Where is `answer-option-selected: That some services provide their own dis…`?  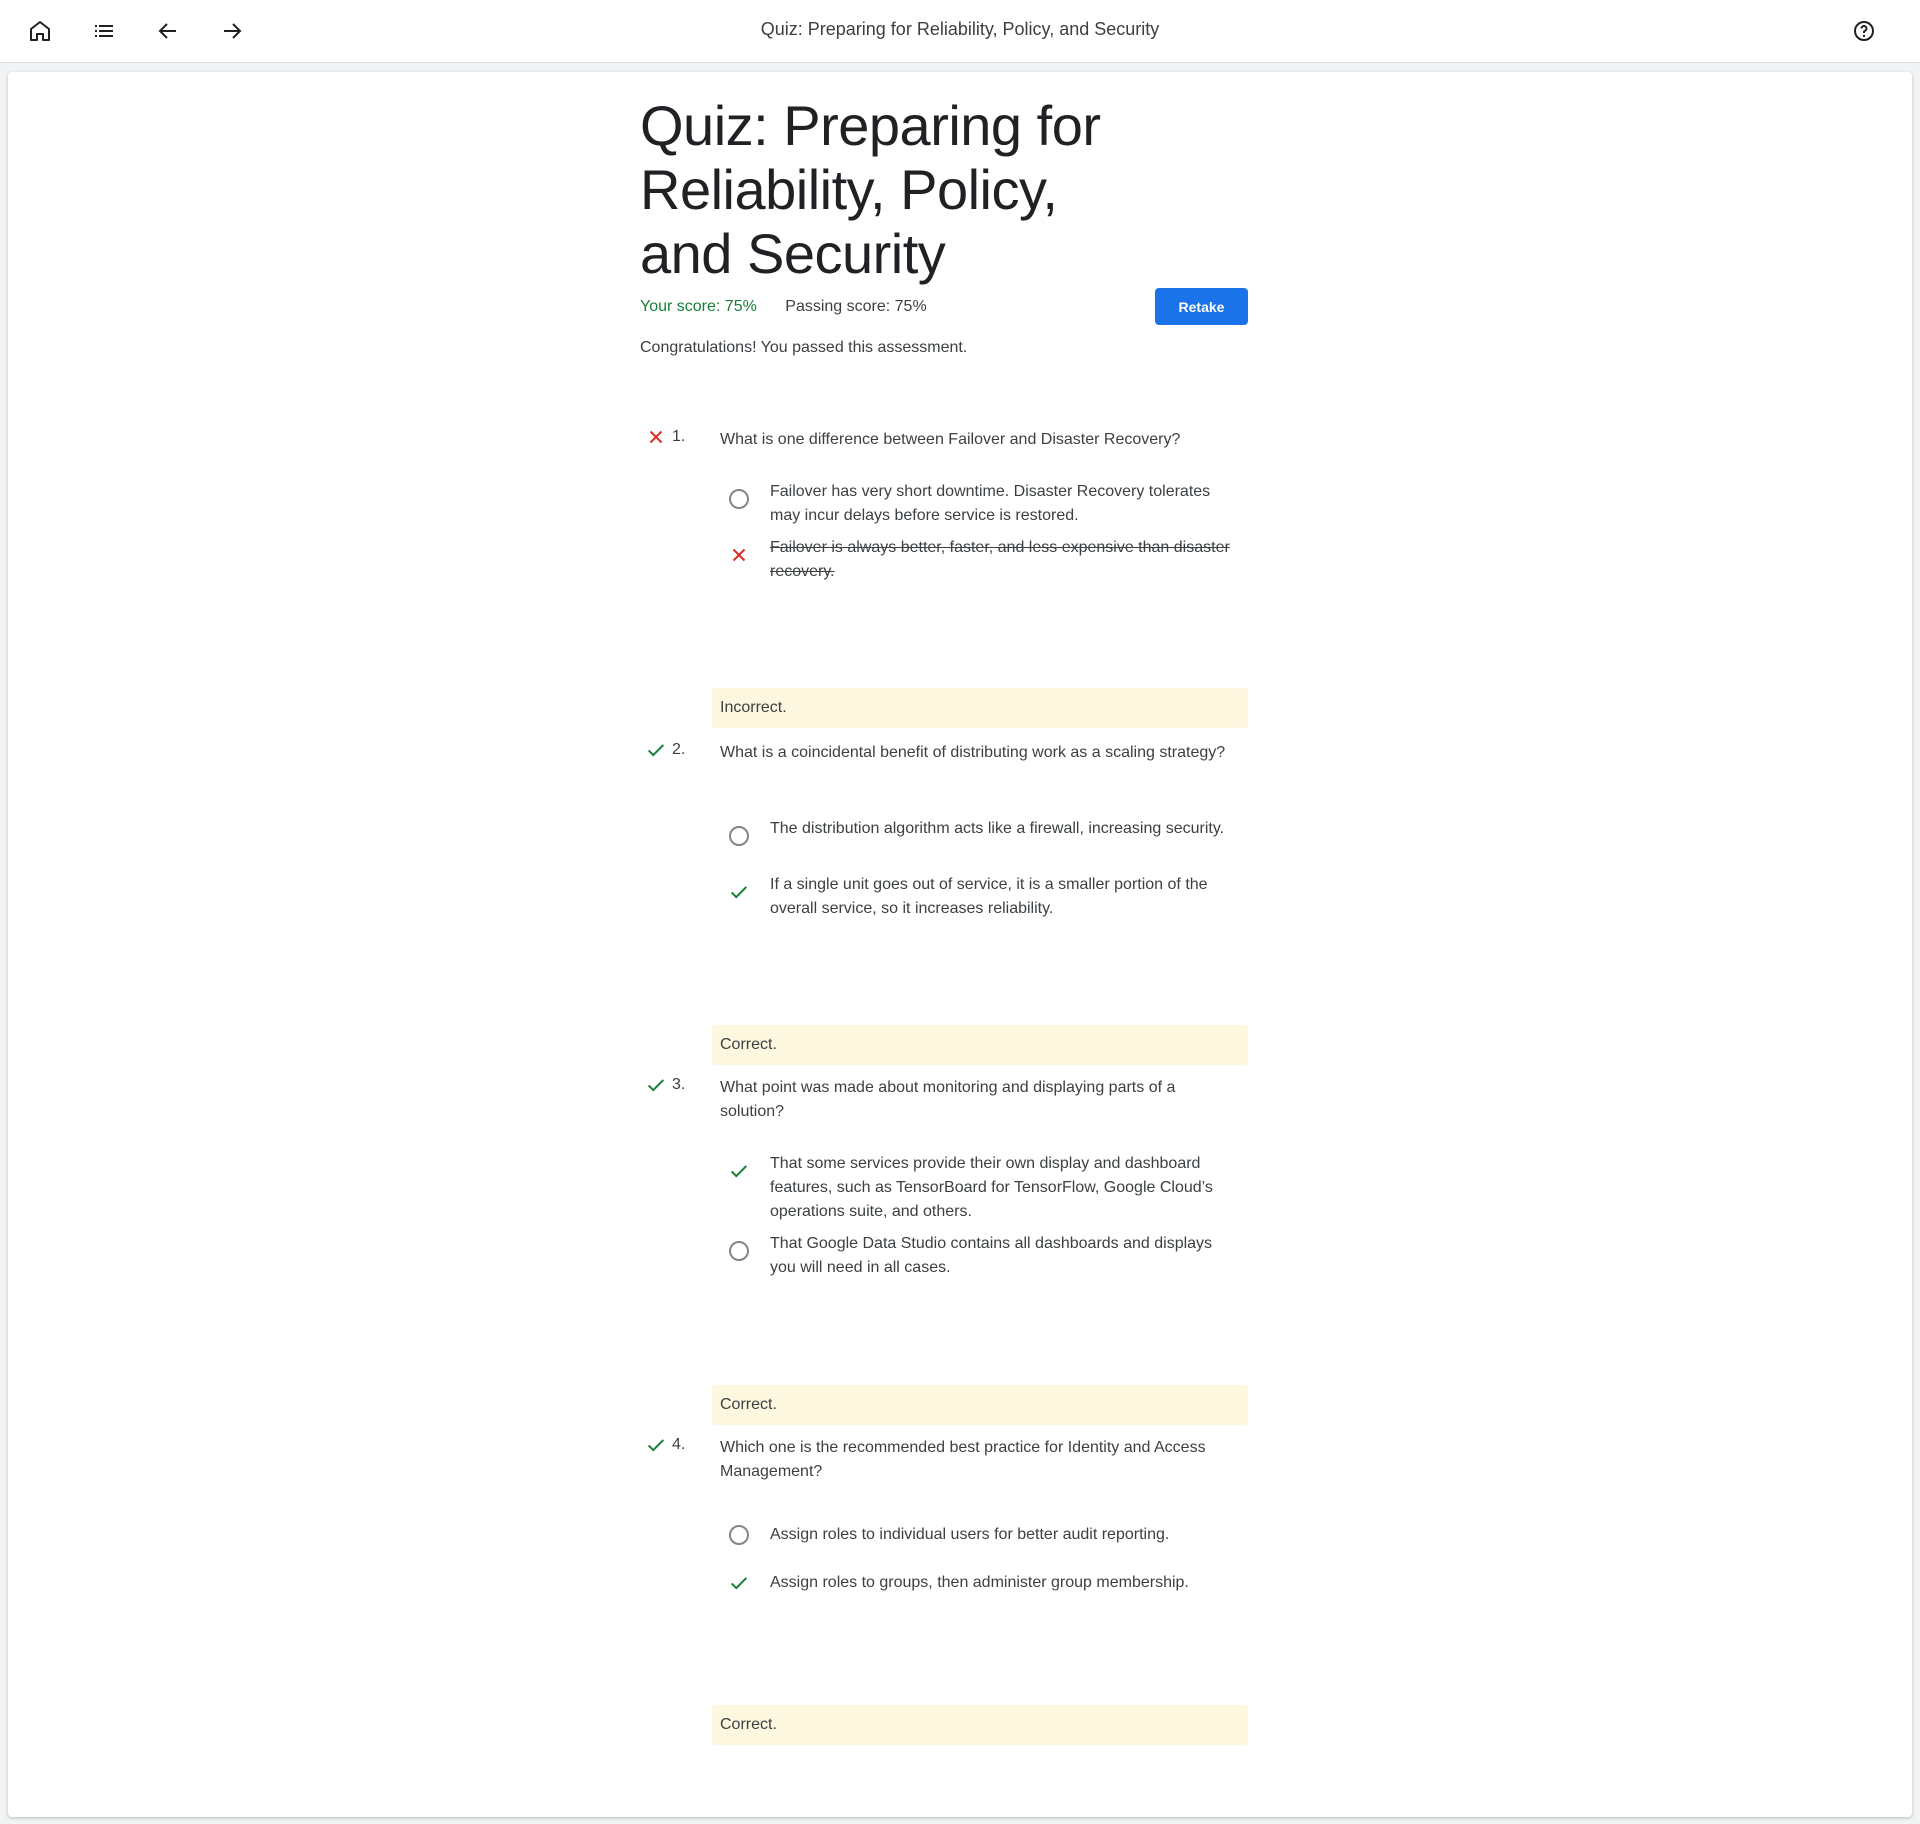
answer-option-selected: That some services provide their own dis… is located at coordinates (978, 1189).